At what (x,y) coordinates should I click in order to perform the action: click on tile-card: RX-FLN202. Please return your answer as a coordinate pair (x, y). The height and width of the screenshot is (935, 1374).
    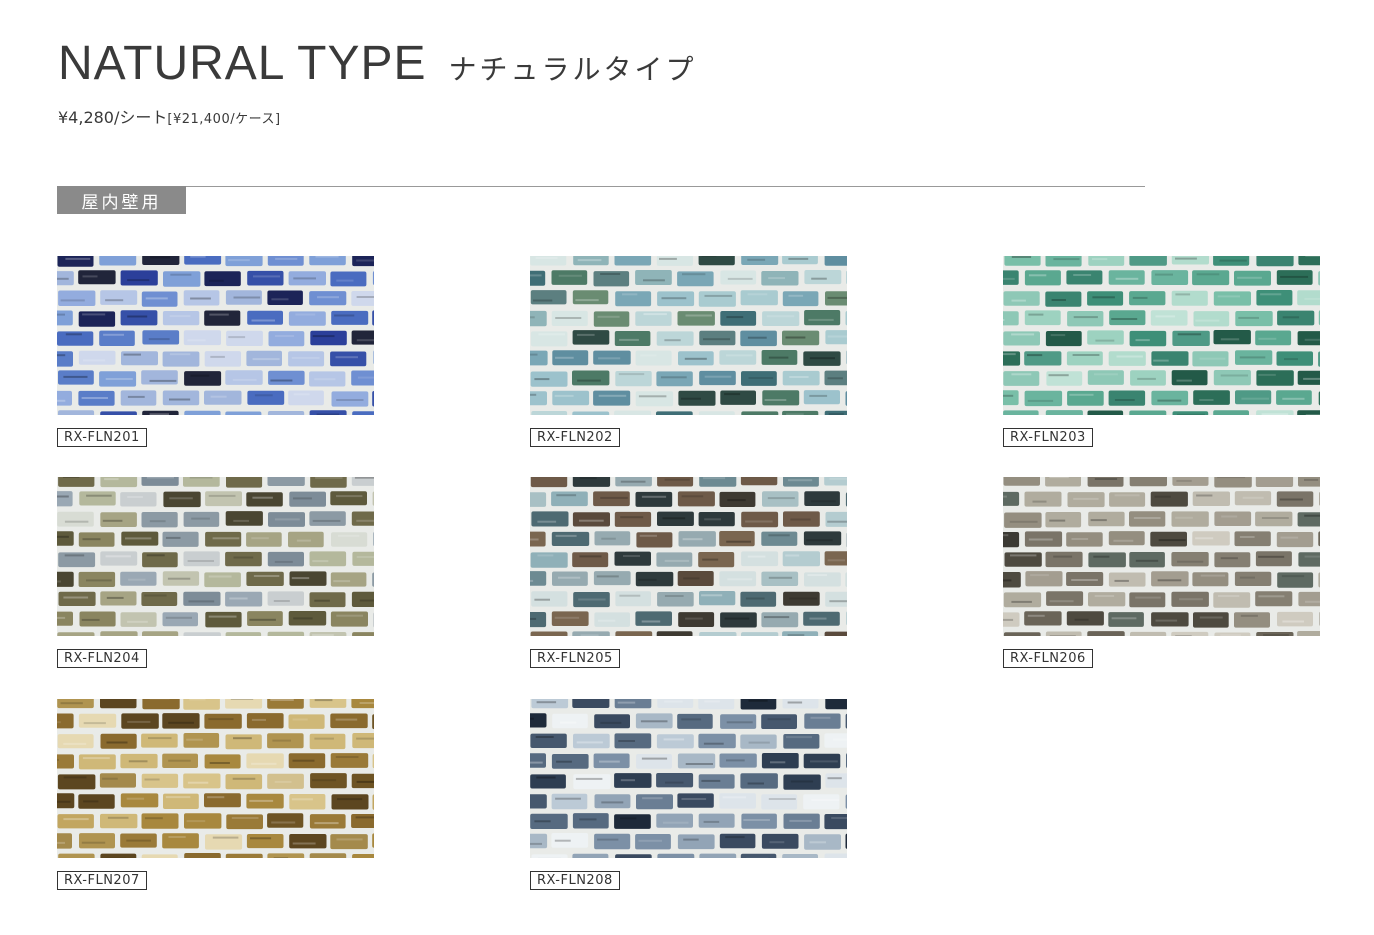
    Looking at the image, I should click on (688, 351).